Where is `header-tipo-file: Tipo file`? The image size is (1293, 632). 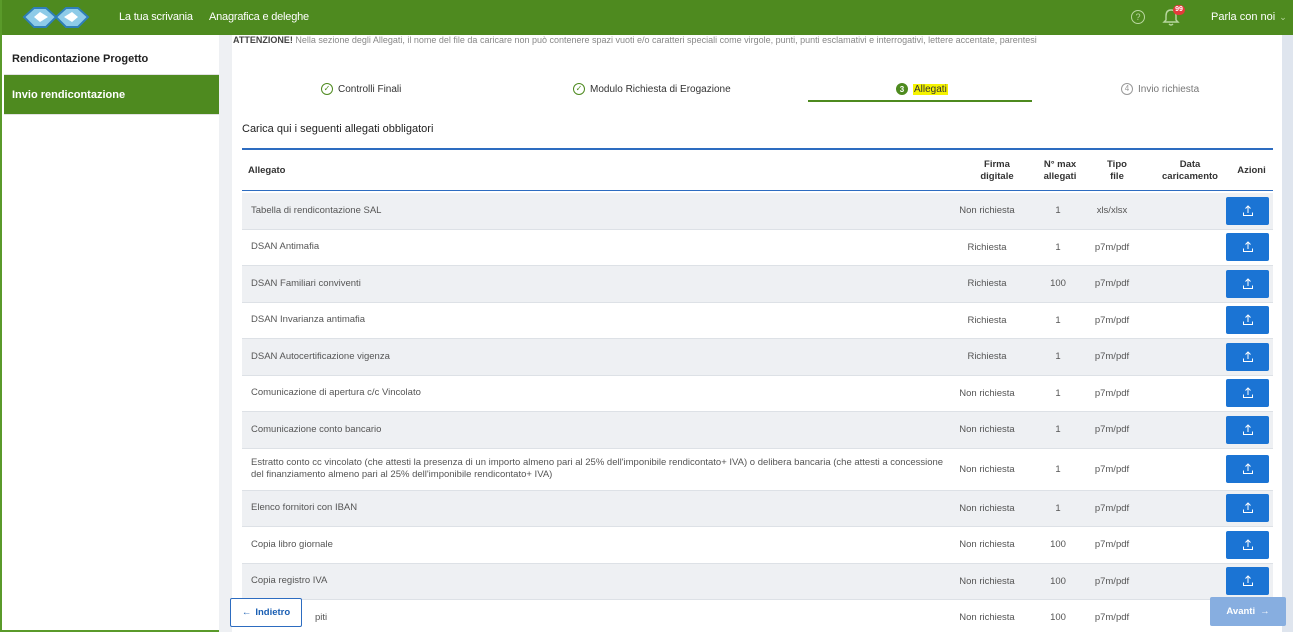
header-tipo-file: Tipo file is located at coordinates (1117, 170).